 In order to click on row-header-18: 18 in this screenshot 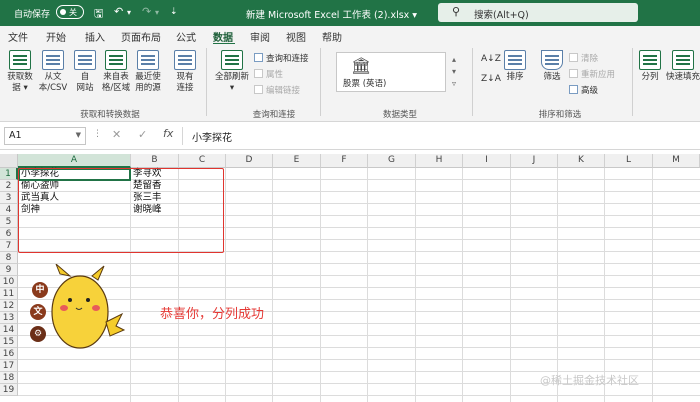, I will do `click(9, 378)`.